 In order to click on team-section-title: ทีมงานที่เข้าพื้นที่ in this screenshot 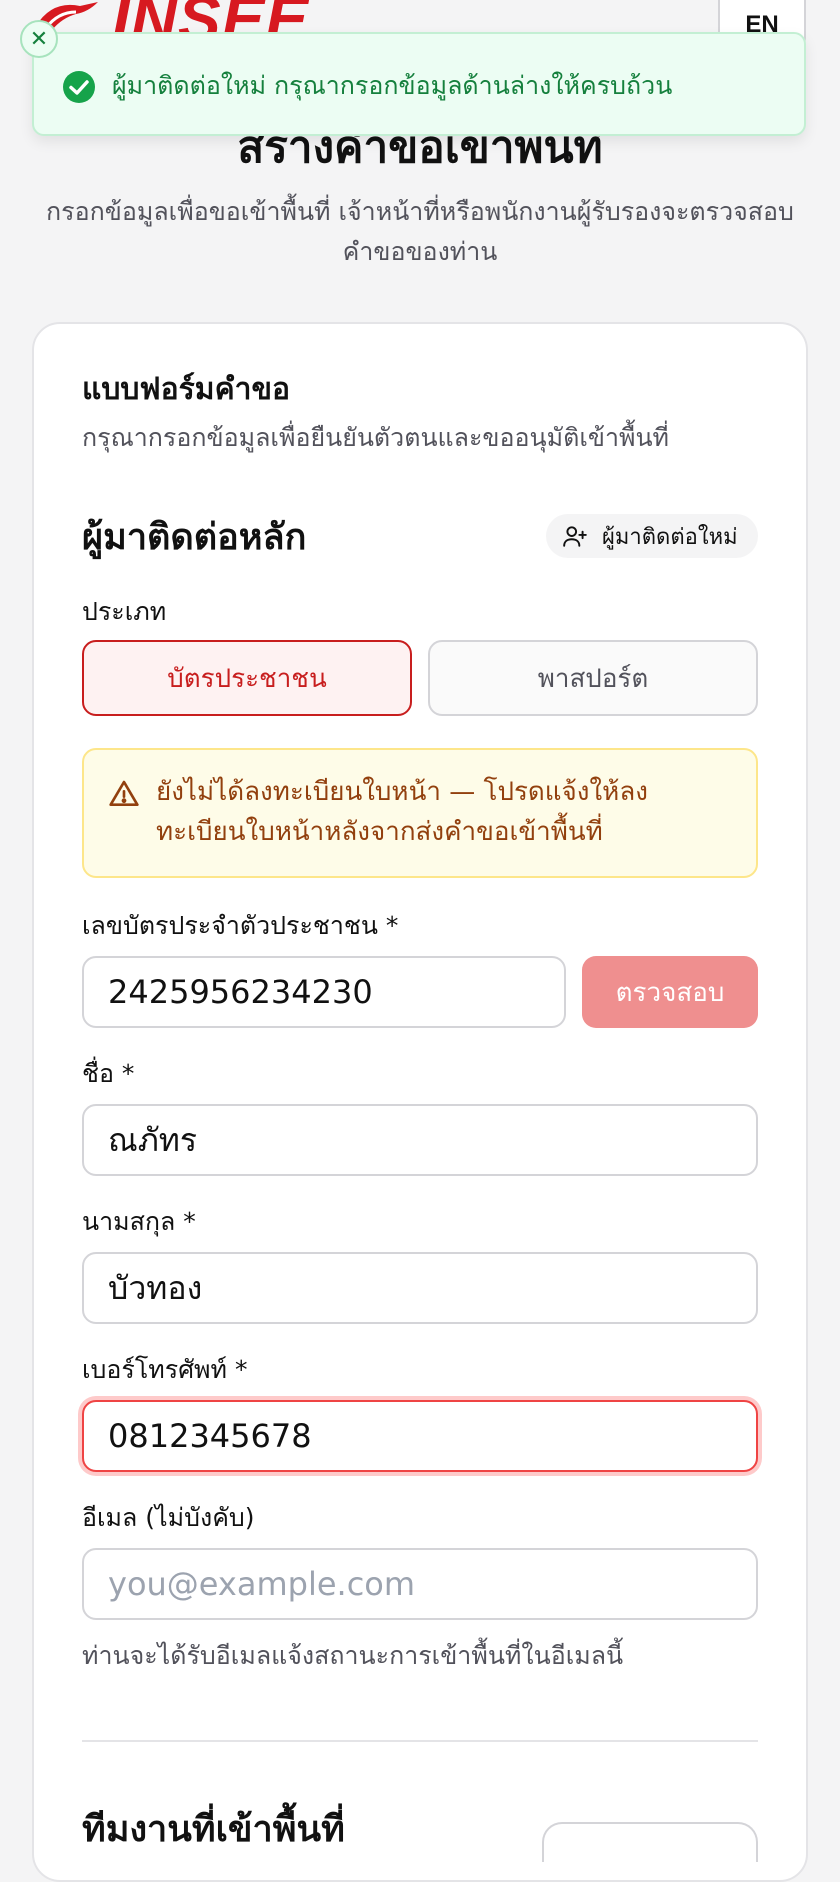, I will do `click(213, 1829)`.